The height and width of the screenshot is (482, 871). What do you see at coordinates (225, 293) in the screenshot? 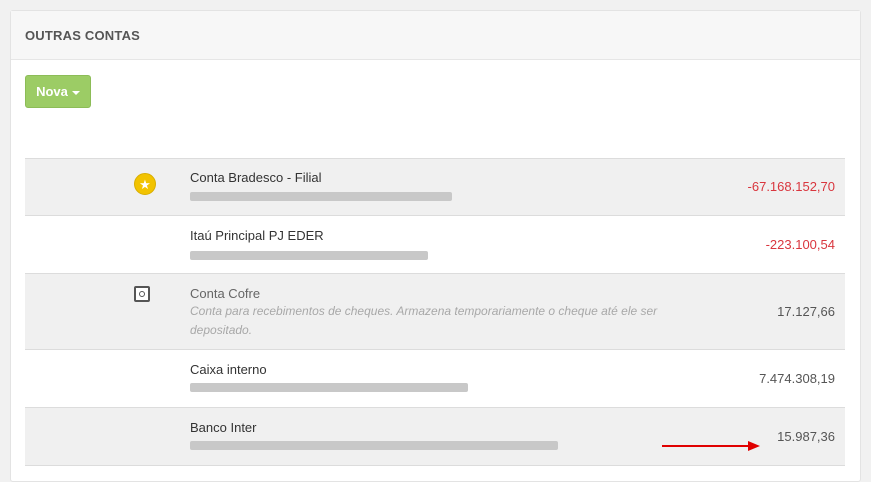
I see `account-name: Conta Cofre` at bounding box center [225, 293].